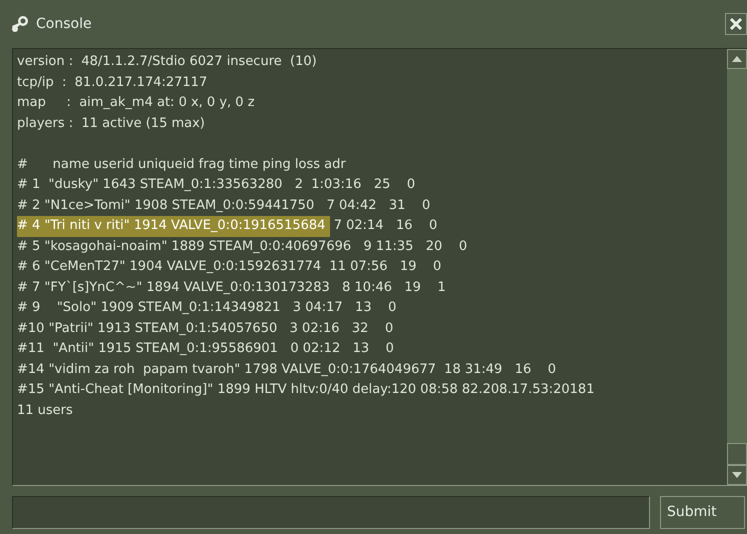 This screenshot has height=534, width=747. I want to click on down-arrow-icon, so click(737, 475).